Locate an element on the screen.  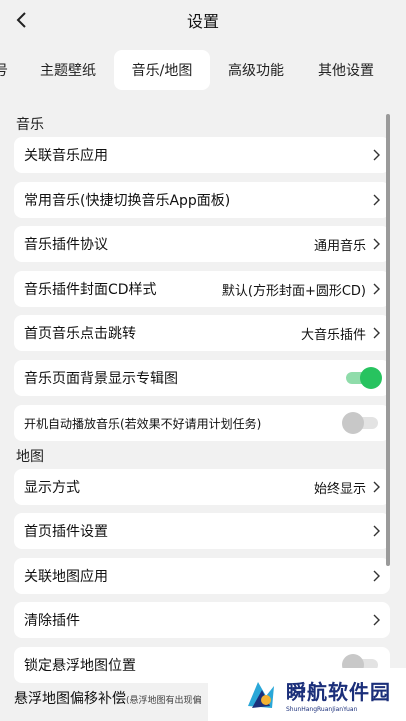
row-label: 首页音乐点击跳转 is located at coordinates (80, 334).